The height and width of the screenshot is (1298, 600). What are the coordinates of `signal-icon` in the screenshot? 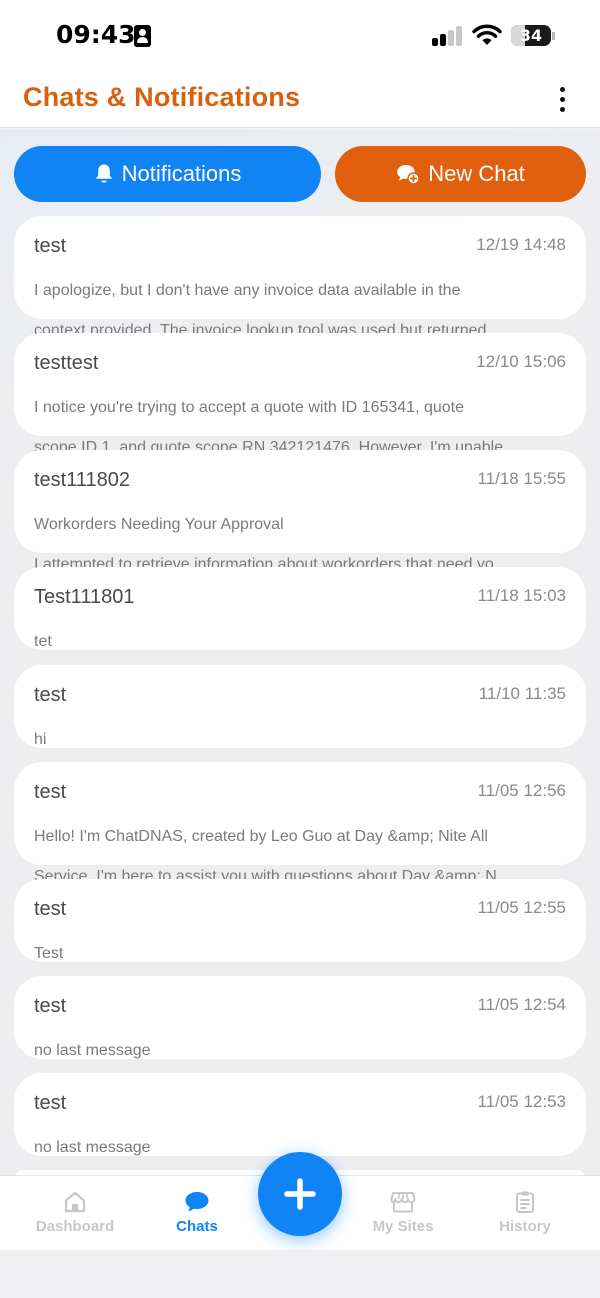 It's located at (448, 36).